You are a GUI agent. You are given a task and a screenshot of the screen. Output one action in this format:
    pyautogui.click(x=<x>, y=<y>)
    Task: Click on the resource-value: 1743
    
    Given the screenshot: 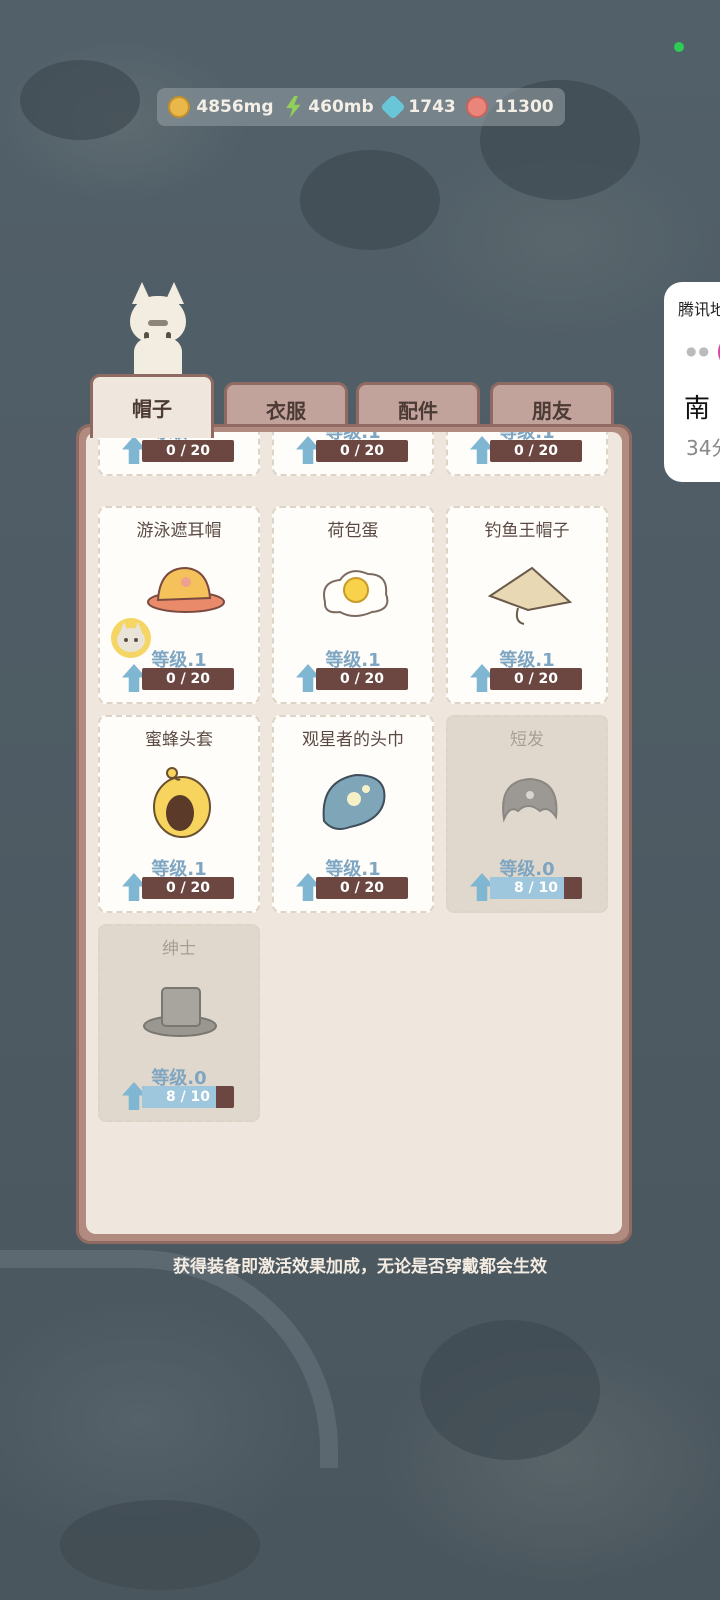 What is the action you would take?
    pyautogui.click(x=432, y=107)
    